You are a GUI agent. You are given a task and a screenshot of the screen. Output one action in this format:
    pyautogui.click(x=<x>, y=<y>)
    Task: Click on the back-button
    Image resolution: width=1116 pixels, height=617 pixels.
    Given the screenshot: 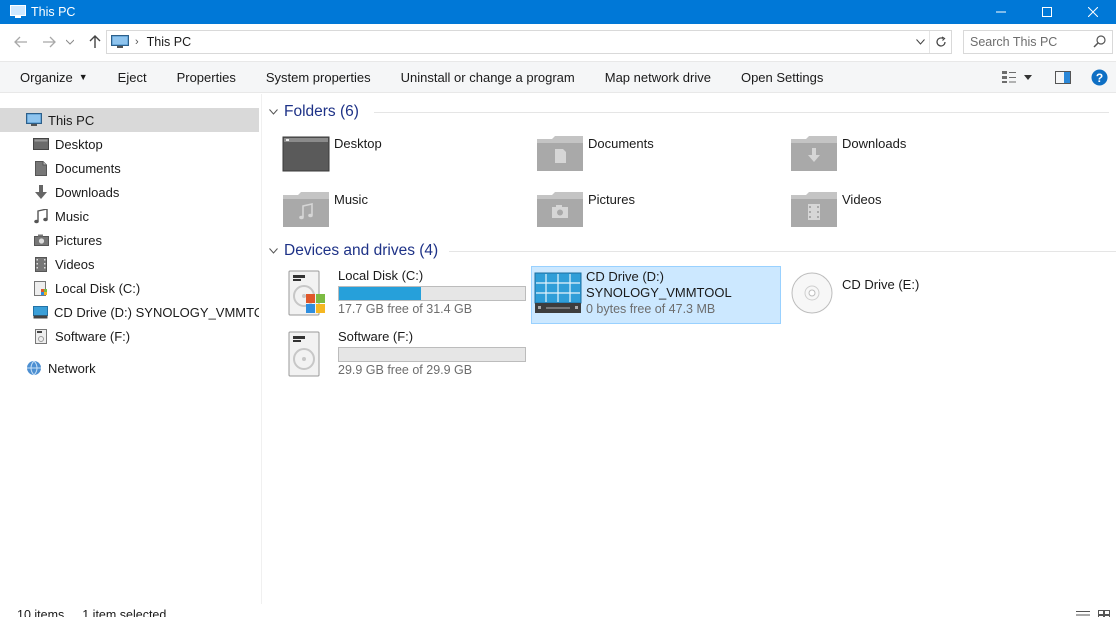 What is the action you would take?
    pyautogui.click(x=21, y=42)
    